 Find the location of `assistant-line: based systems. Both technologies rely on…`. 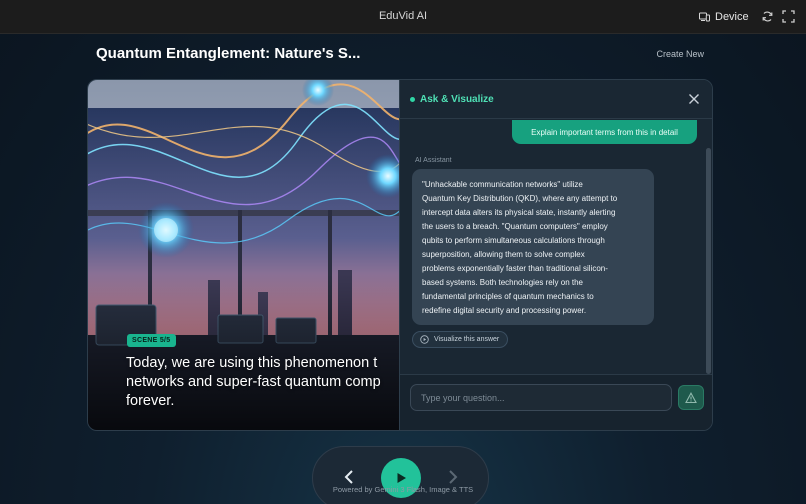

assistant-line: based systems. Both technologies rely on… is located at coordinates (502, 282).